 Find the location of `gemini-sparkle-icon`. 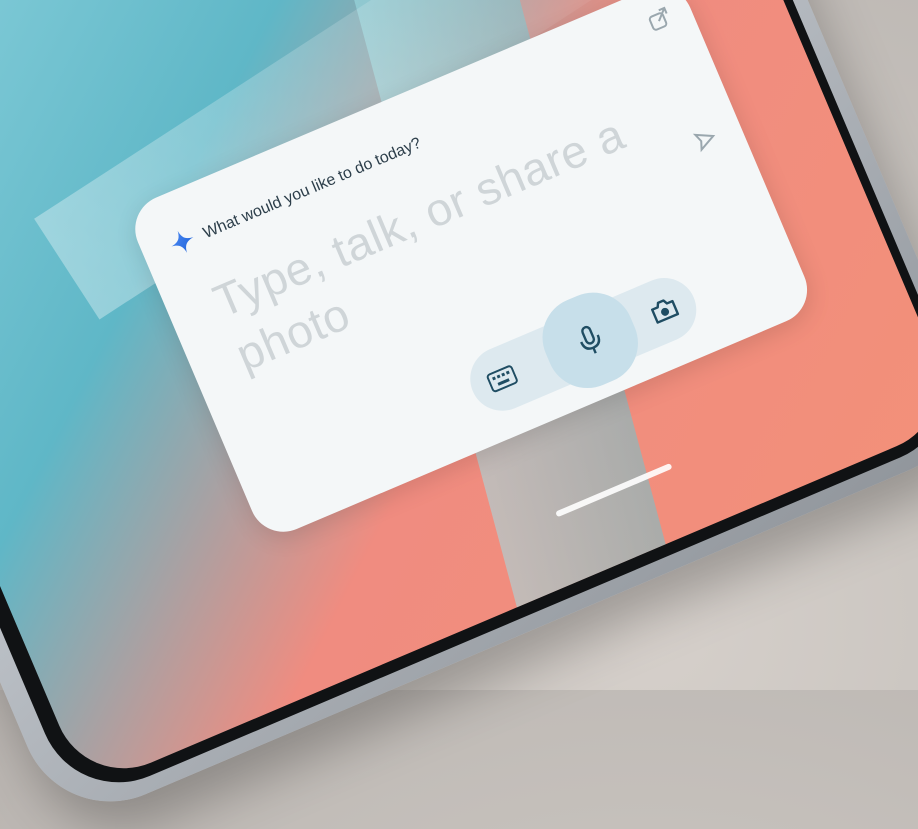

gemini-sparkle-icon is located at coordinates (183, 244).